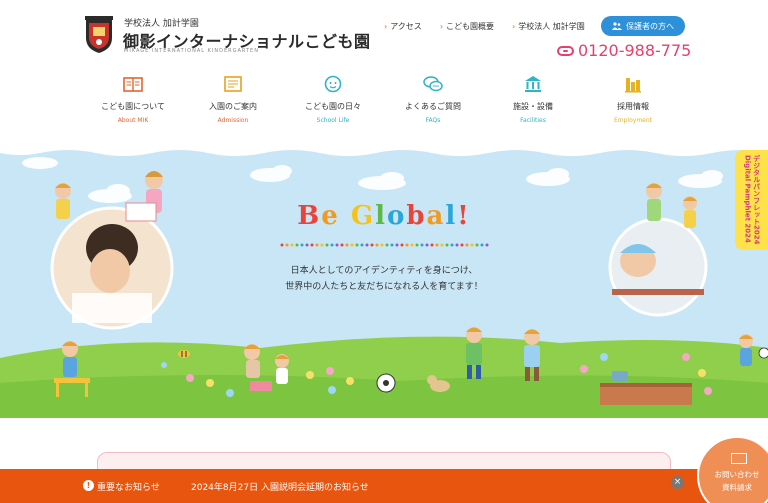  I want to click on phone-number-text: 0120-988-775, so click(635, 50).